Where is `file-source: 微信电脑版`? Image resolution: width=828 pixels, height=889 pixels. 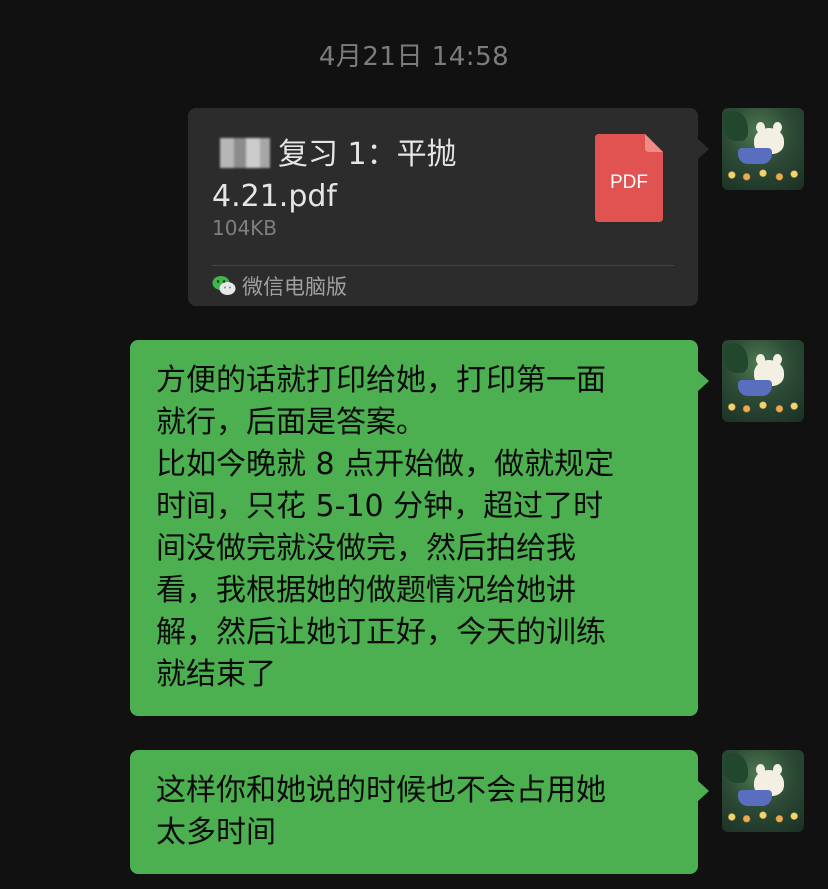
file-source: 微信电脑版 is located at coordinates (279, 287).